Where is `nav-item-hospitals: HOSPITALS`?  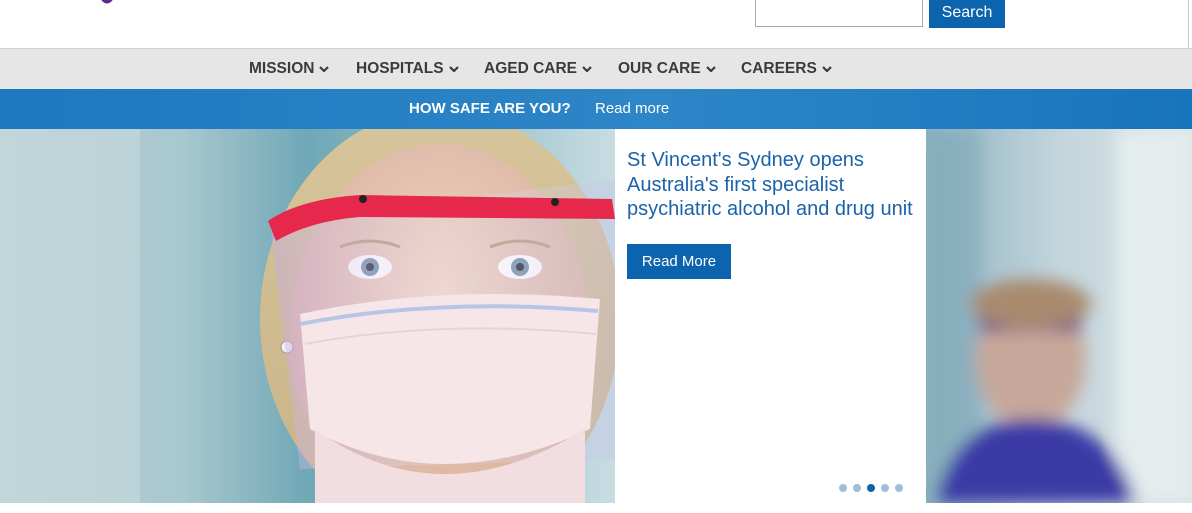 nav-item-hospitals: HOSPITALS is located at coordinates (407, 69).